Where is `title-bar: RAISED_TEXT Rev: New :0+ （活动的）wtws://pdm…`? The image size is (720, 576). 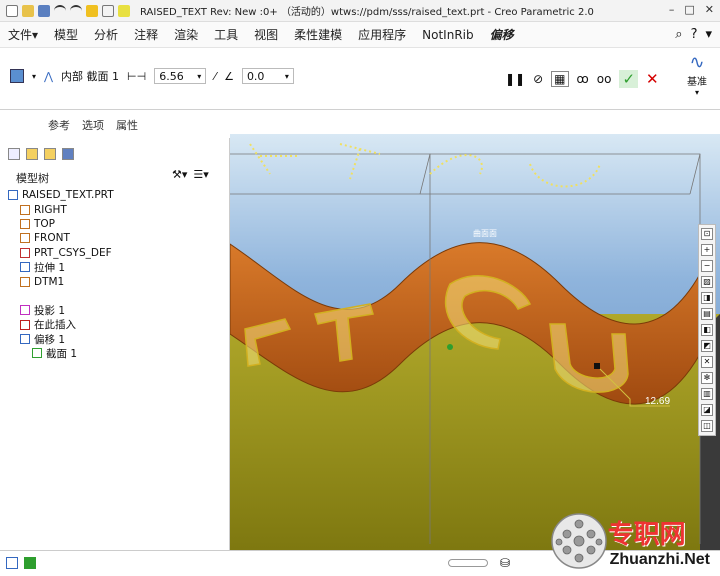 title-bar: RAISED_TEXT Rev: New :0+ （活动的）wtws://pdm… is located at coordinates (360, 11).